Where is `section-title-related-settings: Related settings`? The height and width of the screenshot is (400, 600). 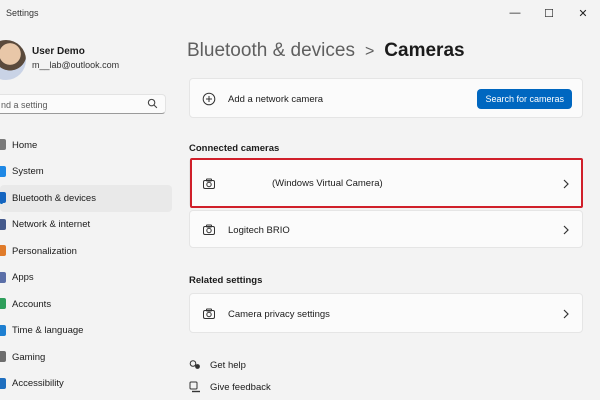 section-title-related-settings: Related settings is located at coordinates (226, 280).